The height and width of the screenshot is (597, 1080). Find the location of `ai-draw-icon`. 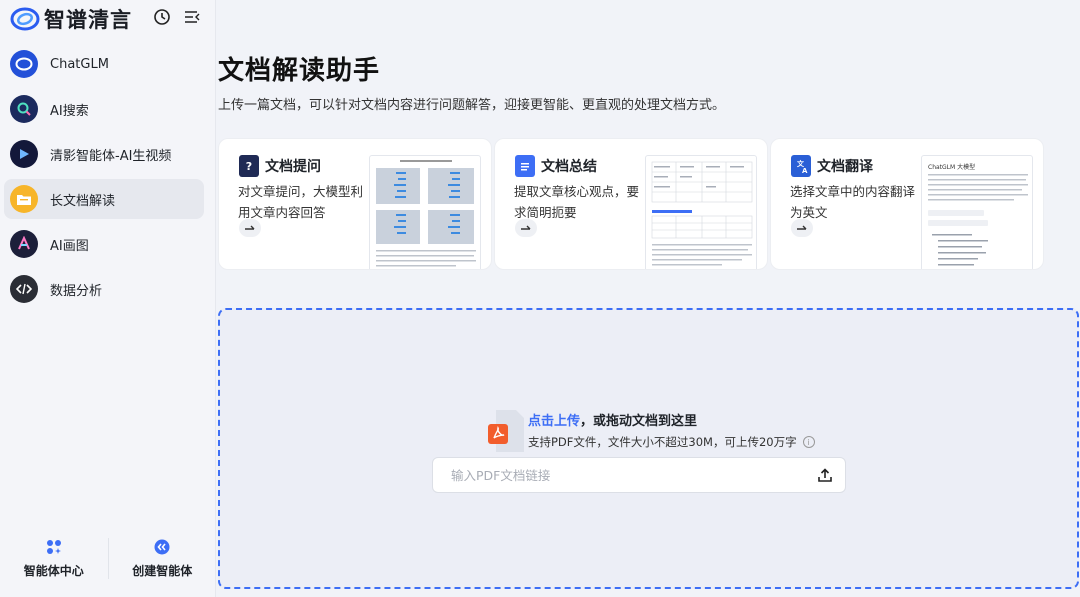

ai-draw-icon is located at coordinates (24, 244).